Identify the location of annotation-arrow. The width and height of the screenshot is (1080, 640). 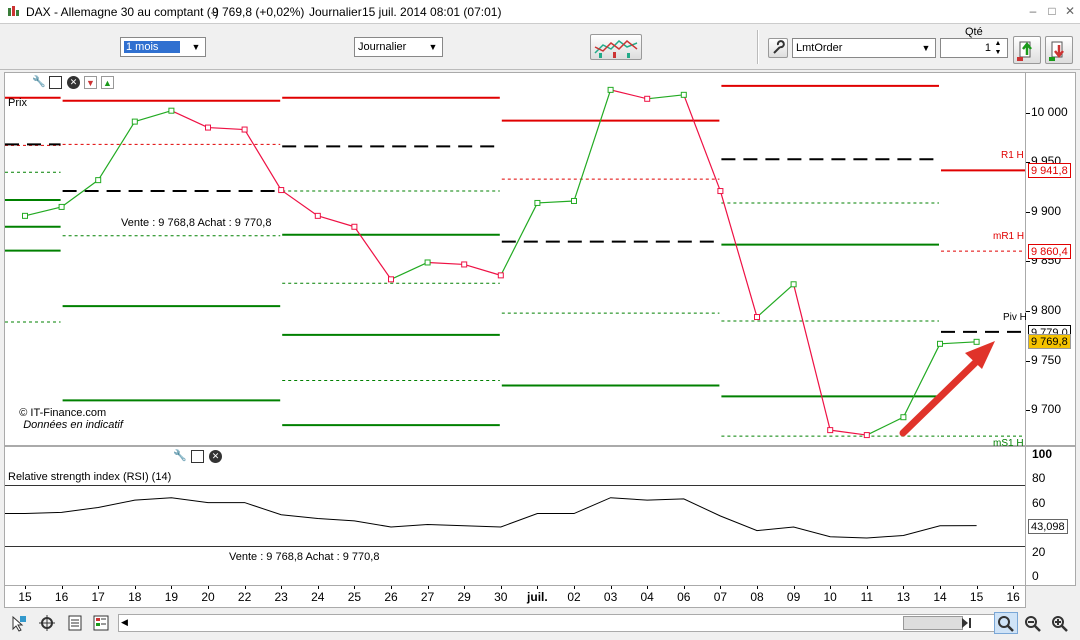
(947, 389).